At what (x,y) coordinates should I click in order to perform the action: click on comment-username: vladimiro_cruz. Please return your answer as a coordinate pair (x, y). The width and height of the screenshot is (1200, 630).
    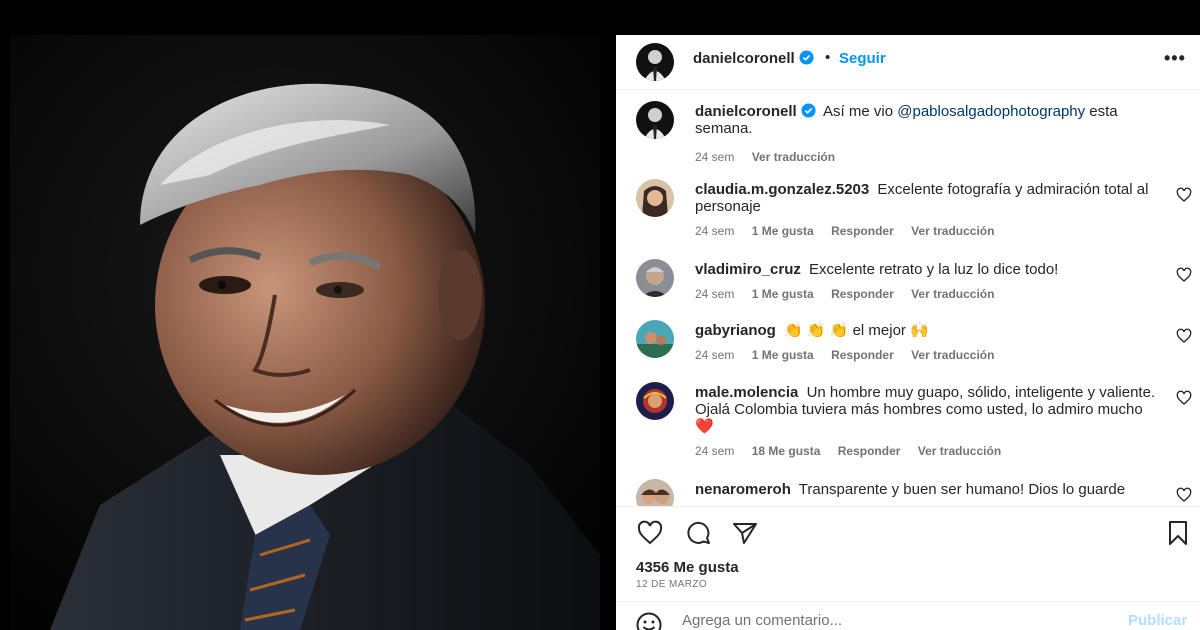
    Looking at the image, I should click on (748, 269).